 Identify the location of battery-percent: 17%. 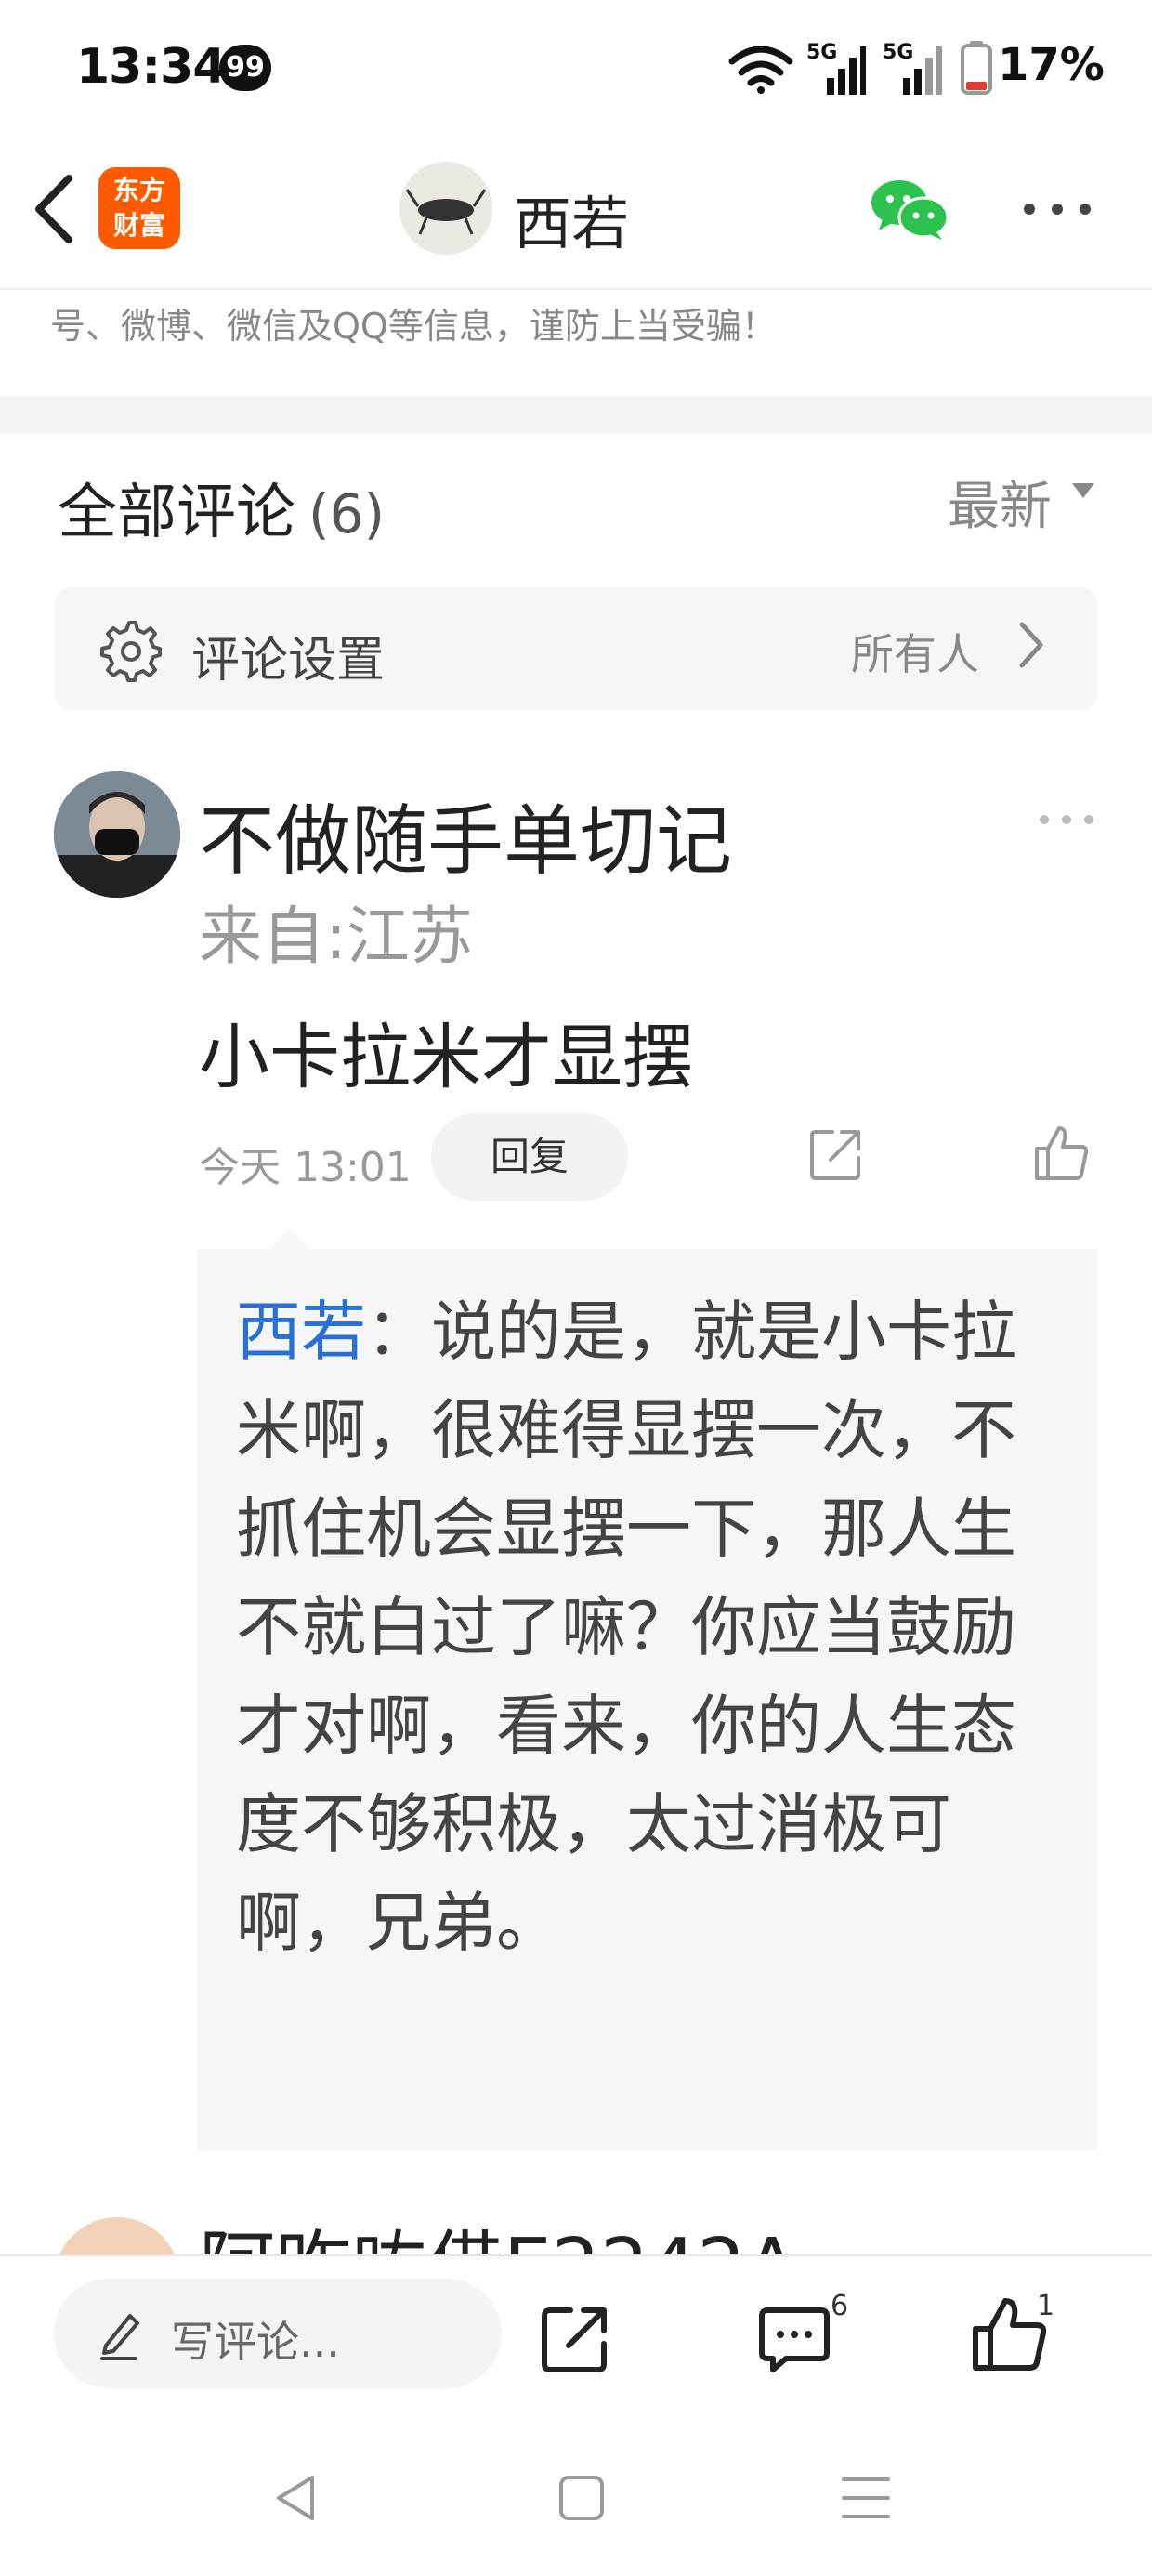
(1051, 65).